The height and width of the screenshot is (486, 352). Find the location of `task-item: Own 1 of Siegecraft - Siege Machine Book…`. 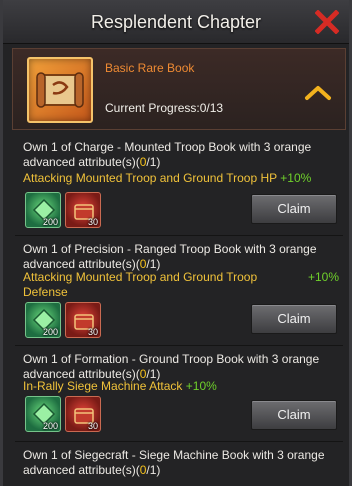

task-item: Own 1 of Siegecraft - Siege Machine Book… is located at coordinates (179, 464).